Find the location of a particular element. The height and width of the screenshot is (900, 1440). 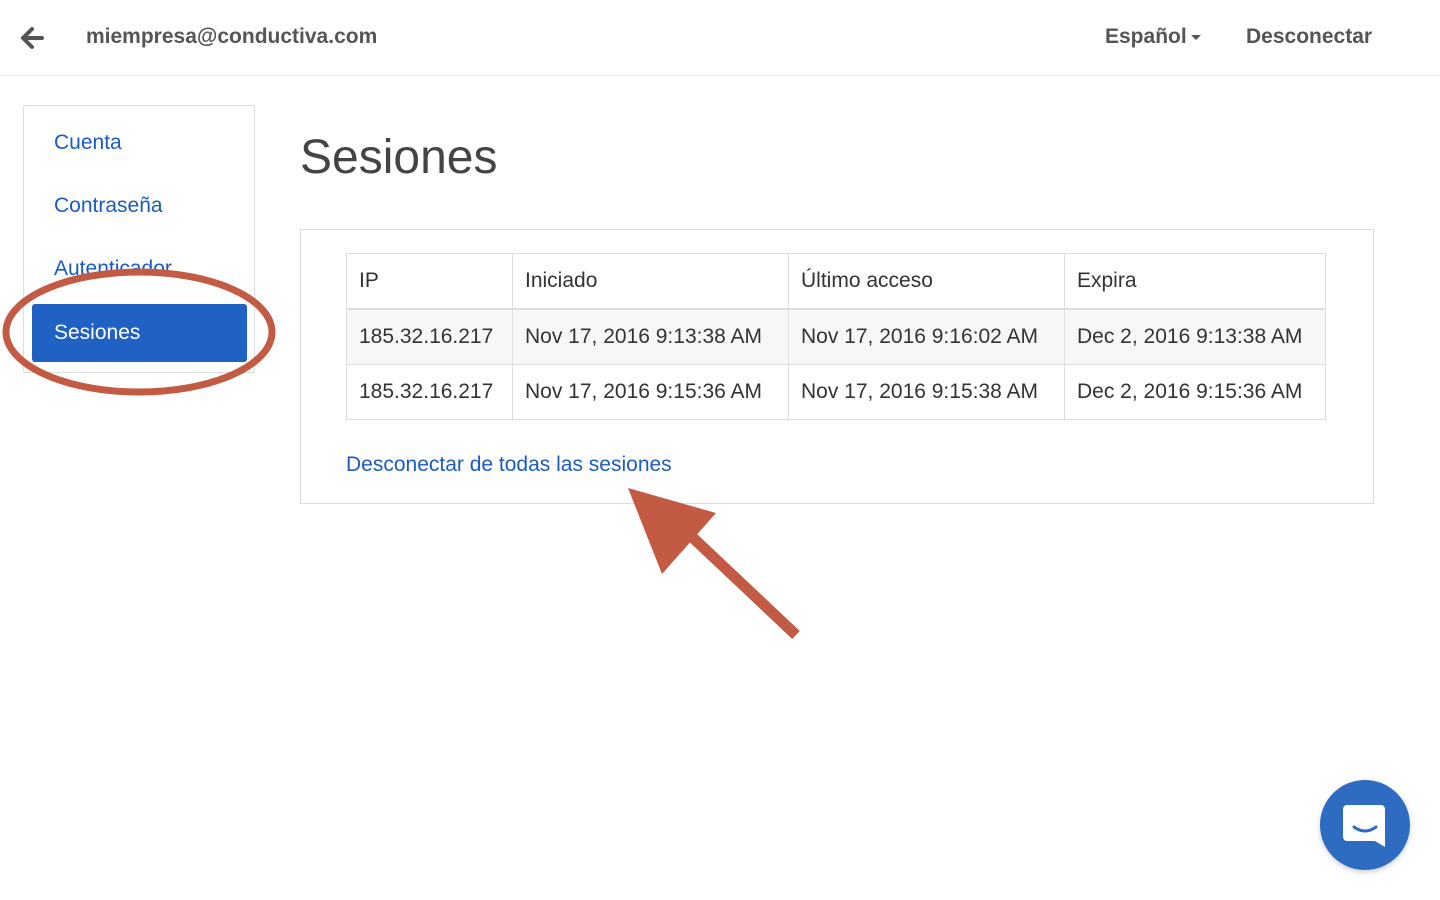

caret-down-icon is located at coordinates (1195, 37).